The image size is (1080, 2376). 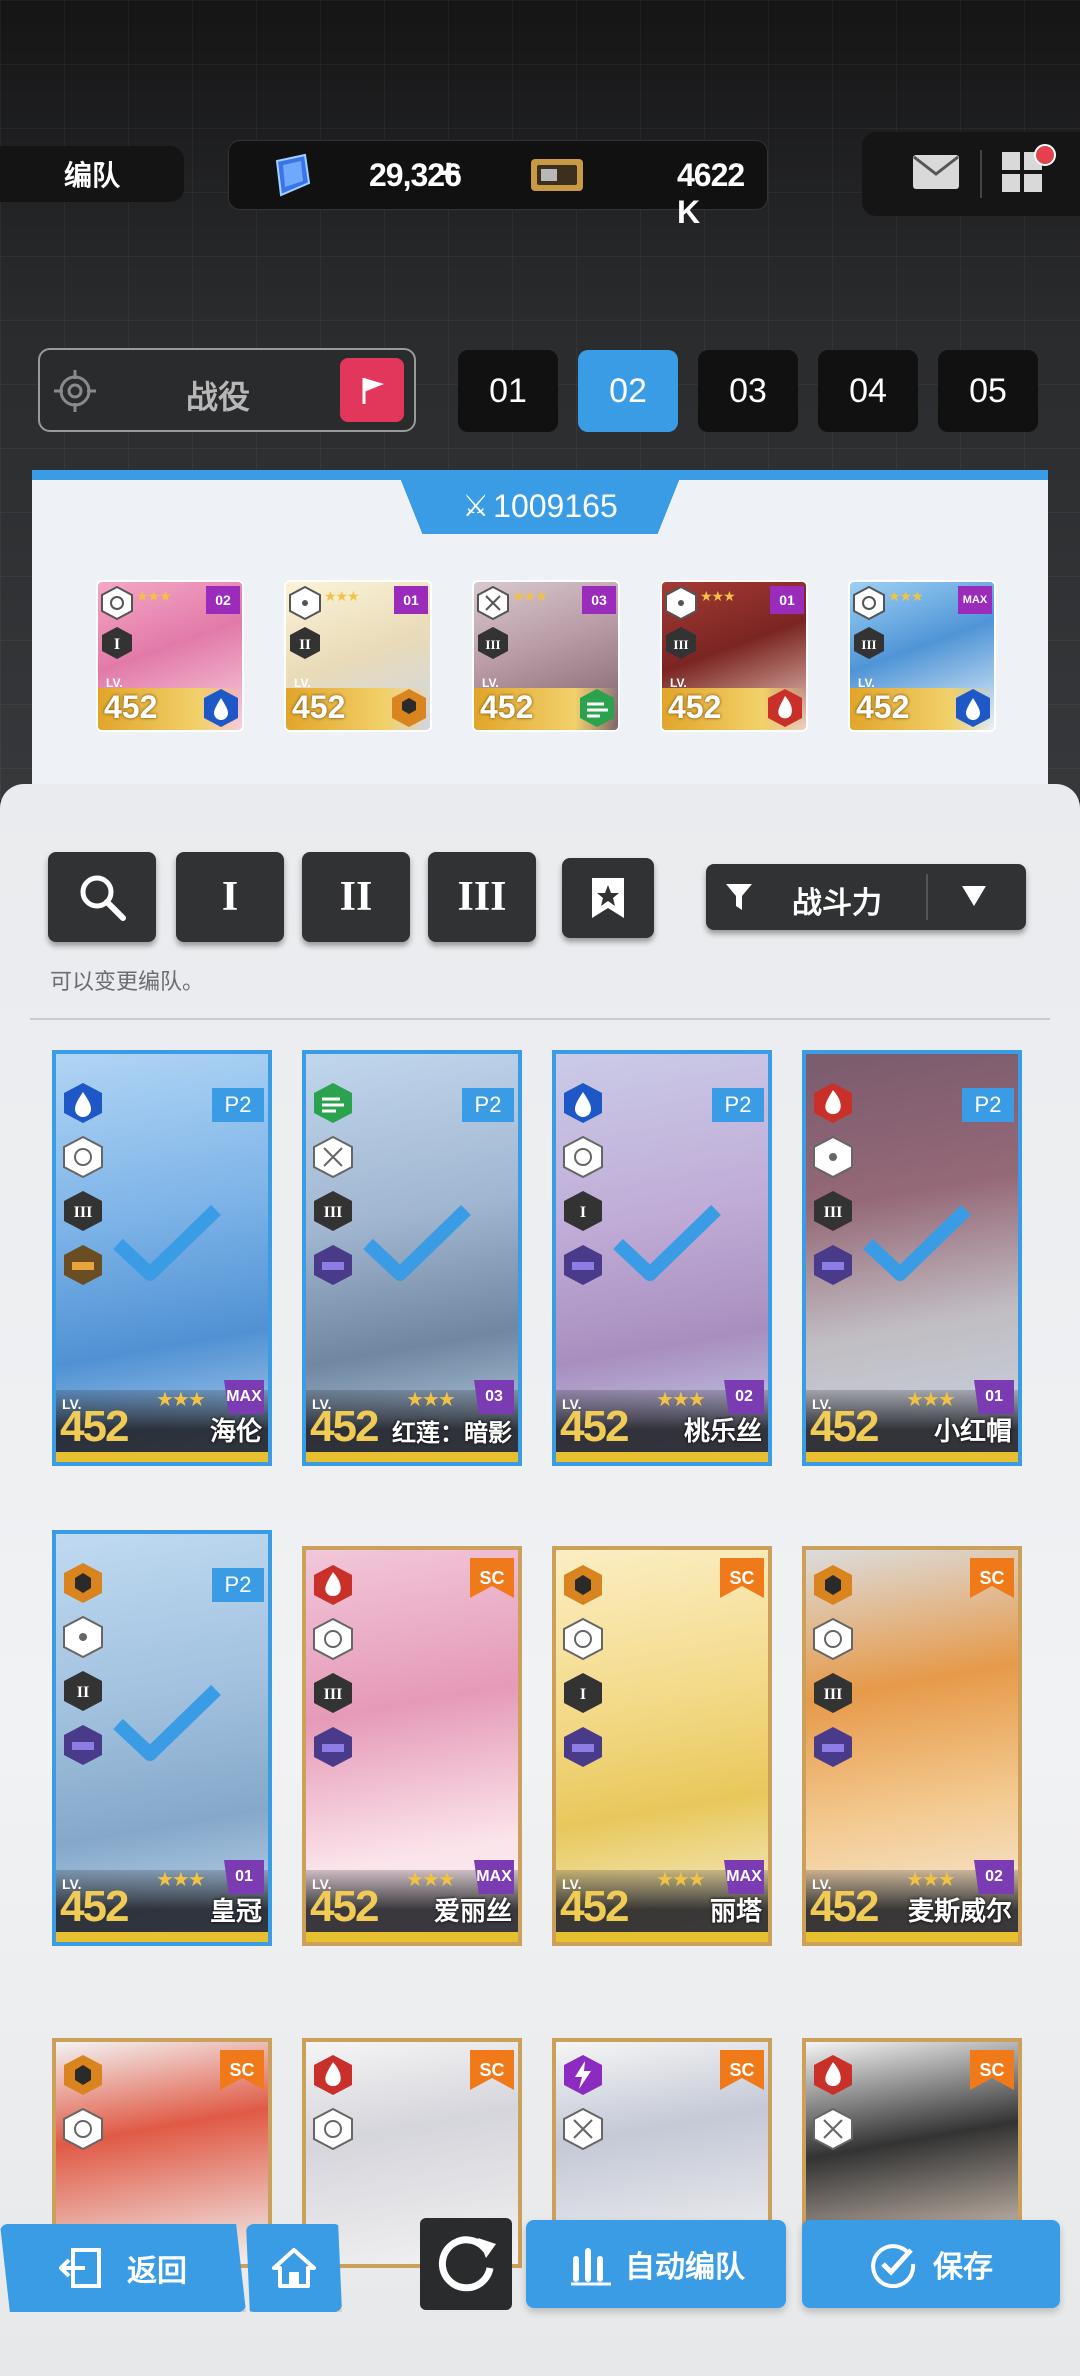 What do you see at coordinates (988, 391) in the screenshot?
I see `tab-team-05: 05` at bounding box center [988, 391].